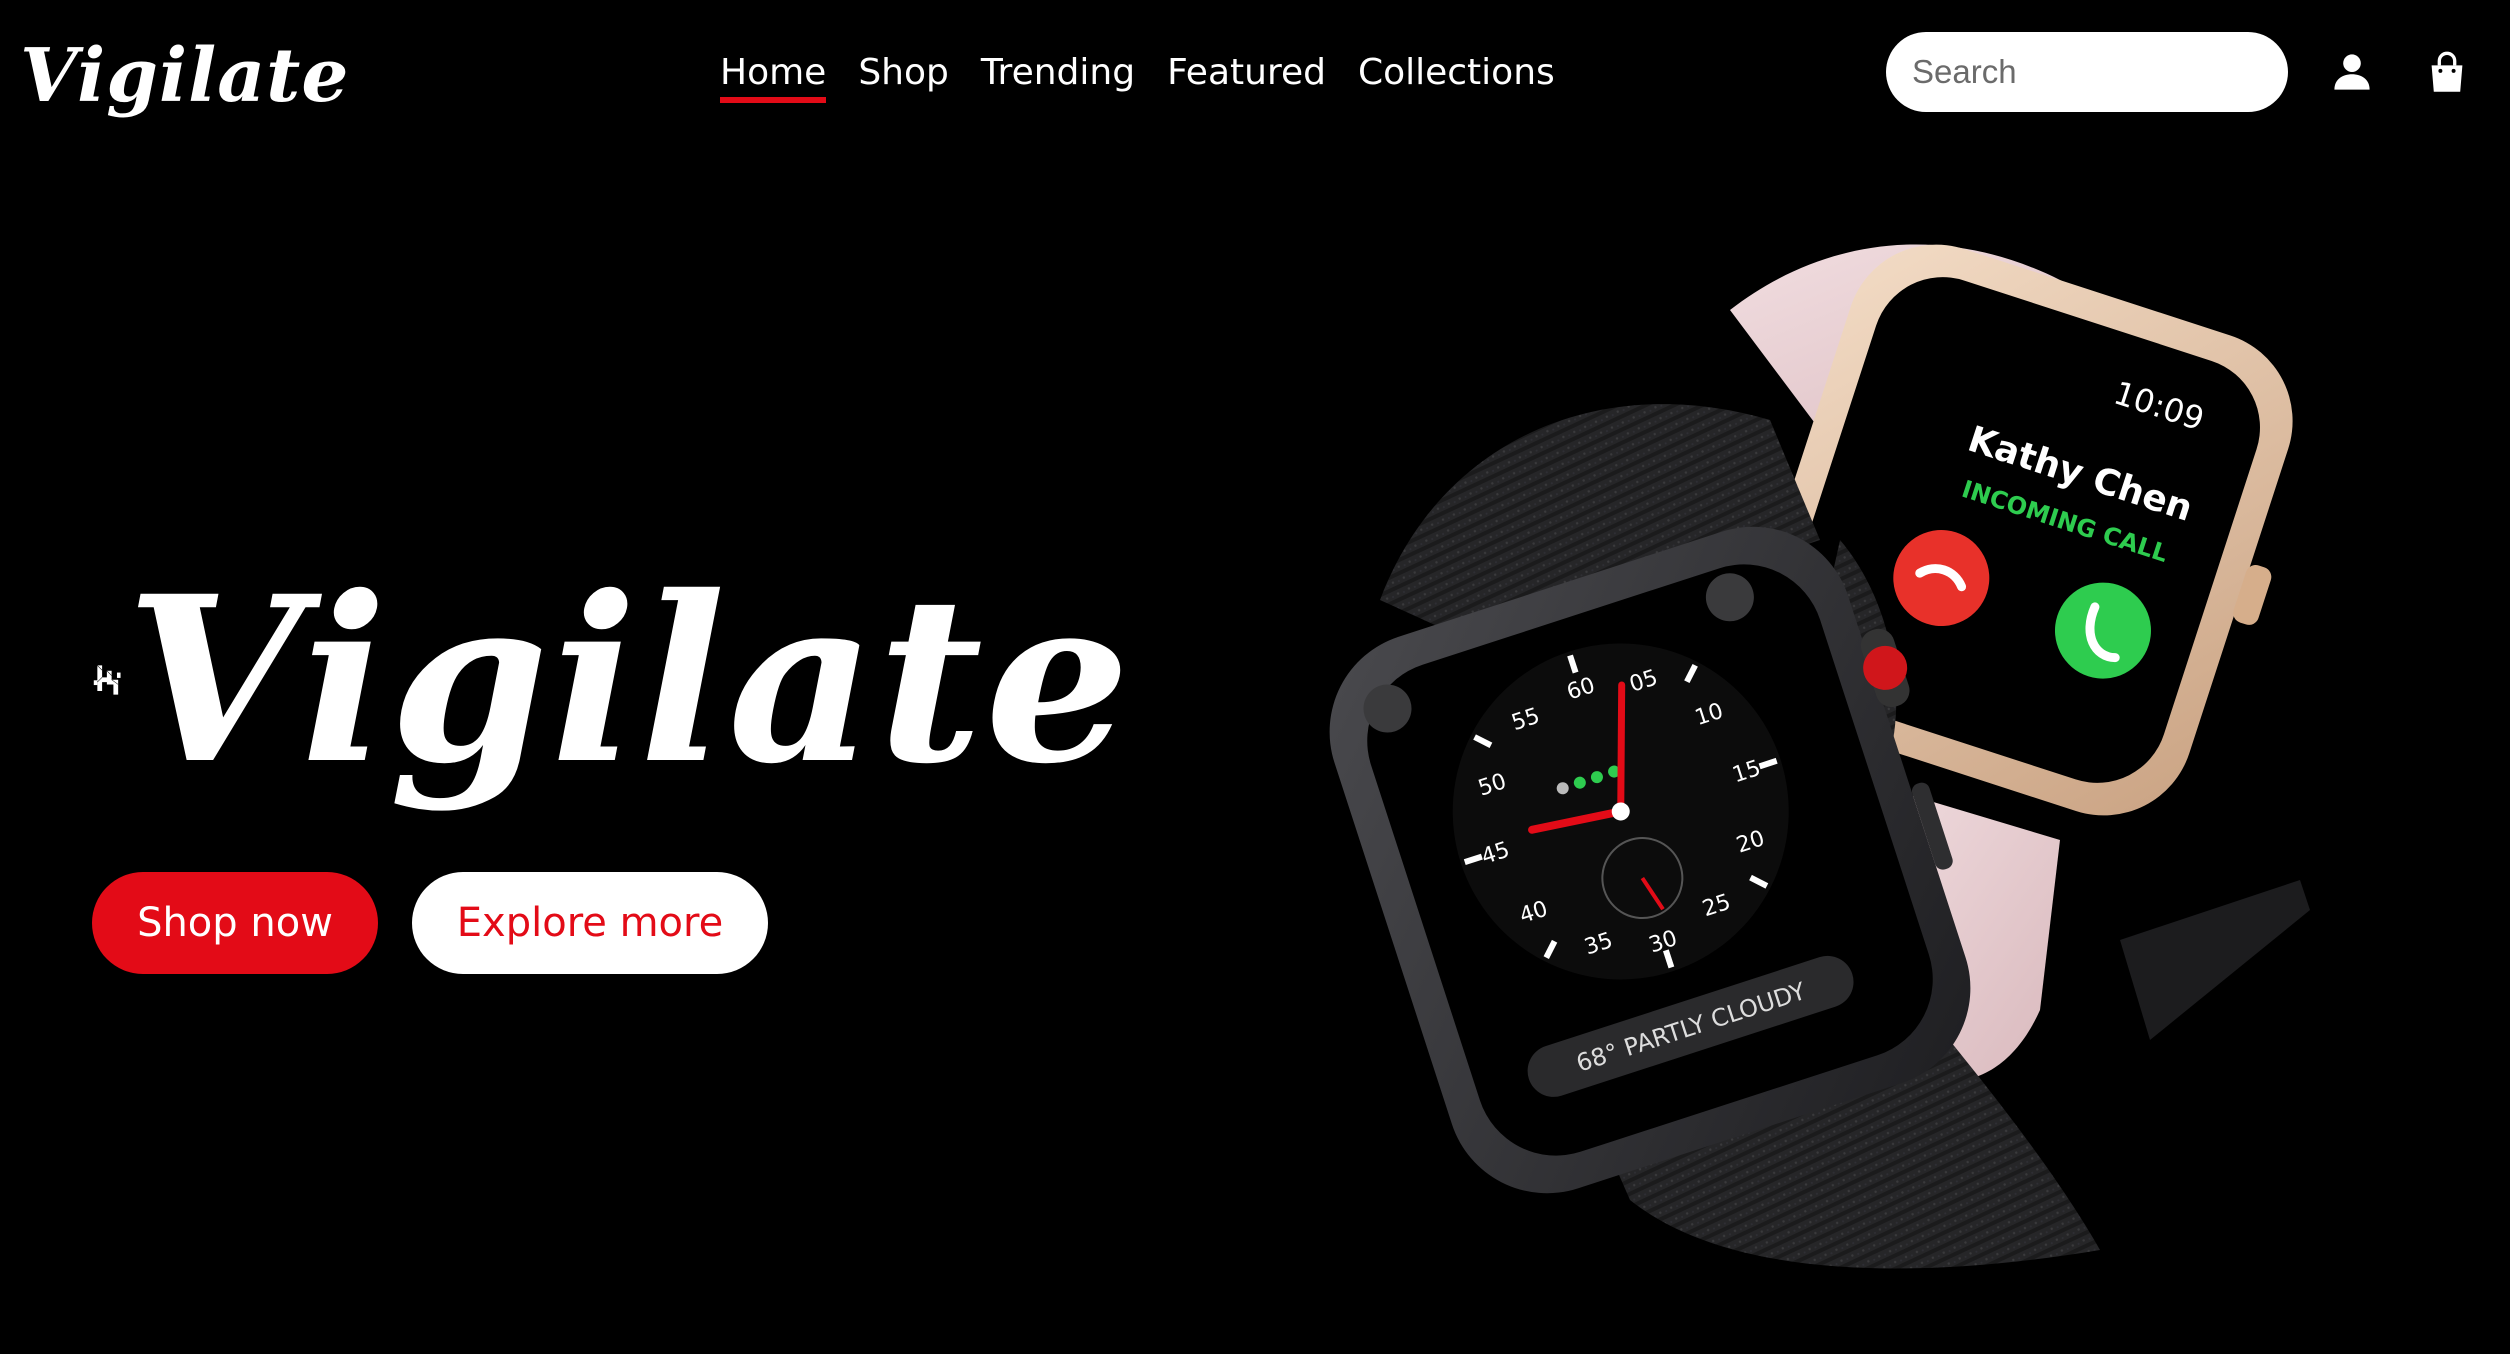 This screenshot has height=1354, width=2510. Describe the element at coordinates (628, 680) in the screenshot. I see `hero-title: Vigilate` at that location.